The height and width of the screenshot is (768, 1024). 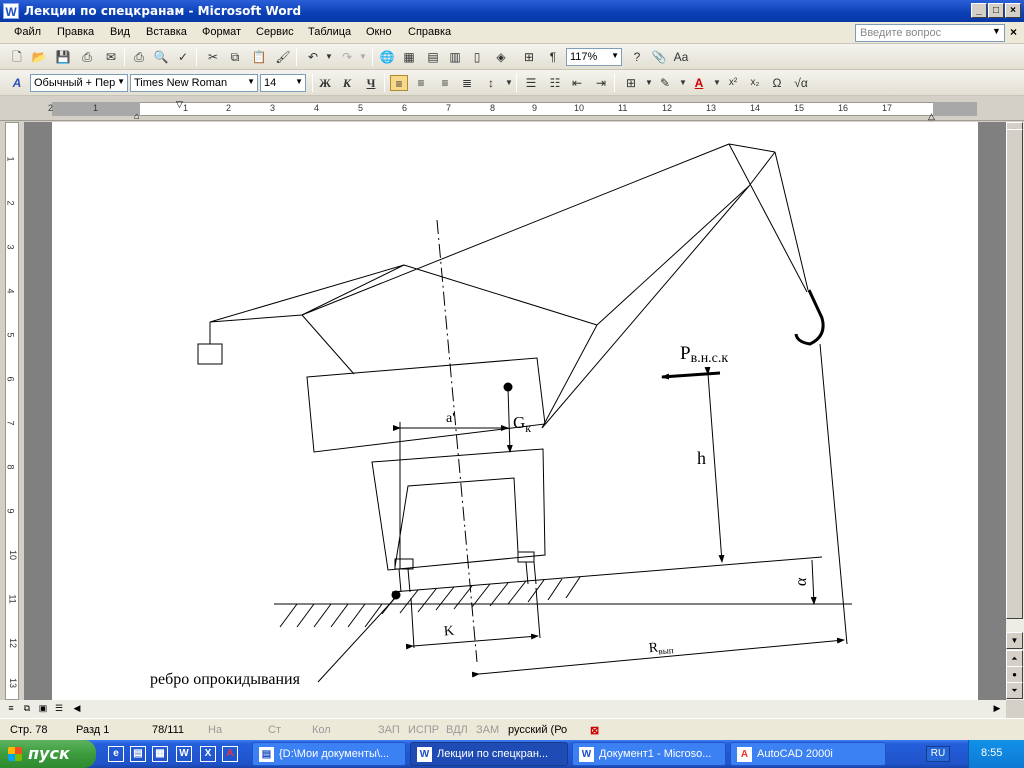 What do you see at coordinates (445, 83) in the screenshot?
I see `align-right-icon: ≡` at bounding box center [445, 83].